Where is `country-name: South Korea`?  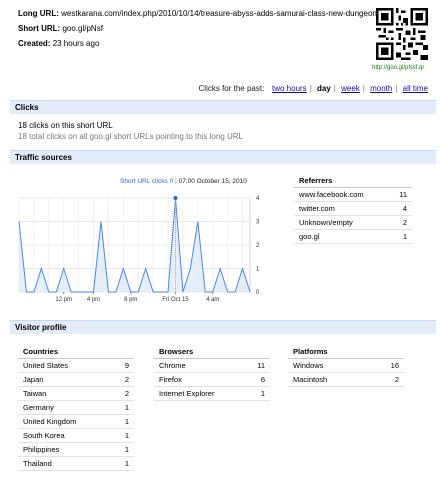 country-name: South Korea is located at coordinates (65, 435).